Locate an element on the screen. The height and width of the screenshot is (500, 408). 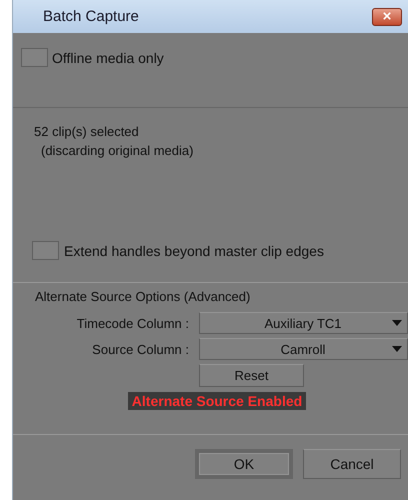
field-label: Source Column : is located at coordinates (140, 349).